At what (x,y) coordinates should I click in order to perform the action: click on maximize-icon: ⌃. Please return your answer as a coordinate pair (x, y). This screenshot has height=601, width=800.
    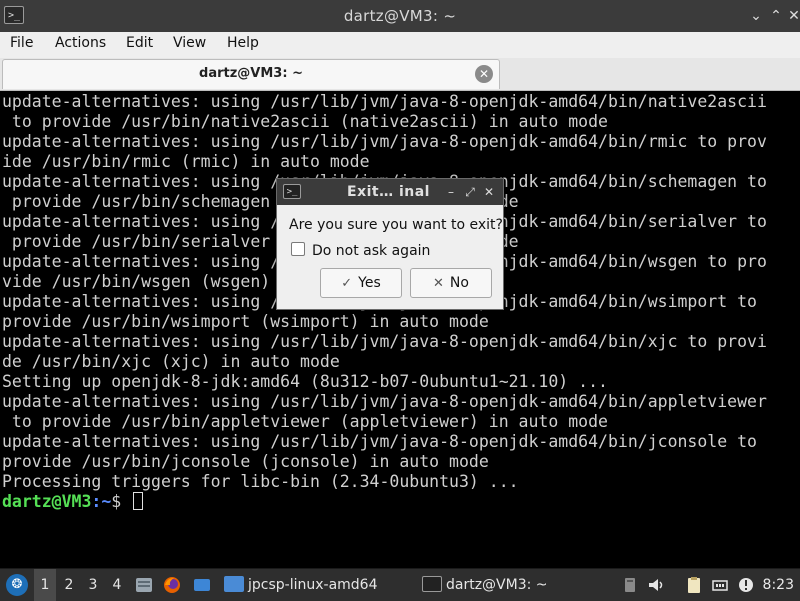
    Looking at the image, I should click on (776, 16).